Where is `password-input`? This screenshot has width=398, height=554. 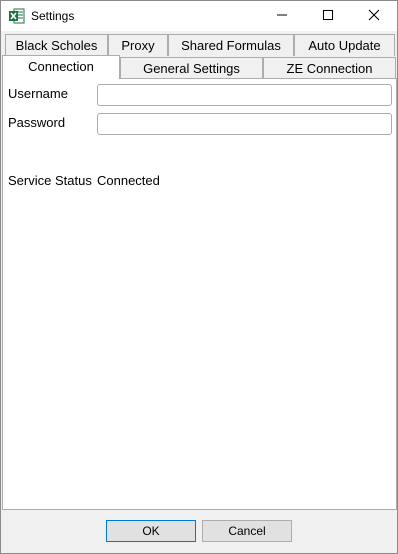 password-input is located at coordinates (244, 124).